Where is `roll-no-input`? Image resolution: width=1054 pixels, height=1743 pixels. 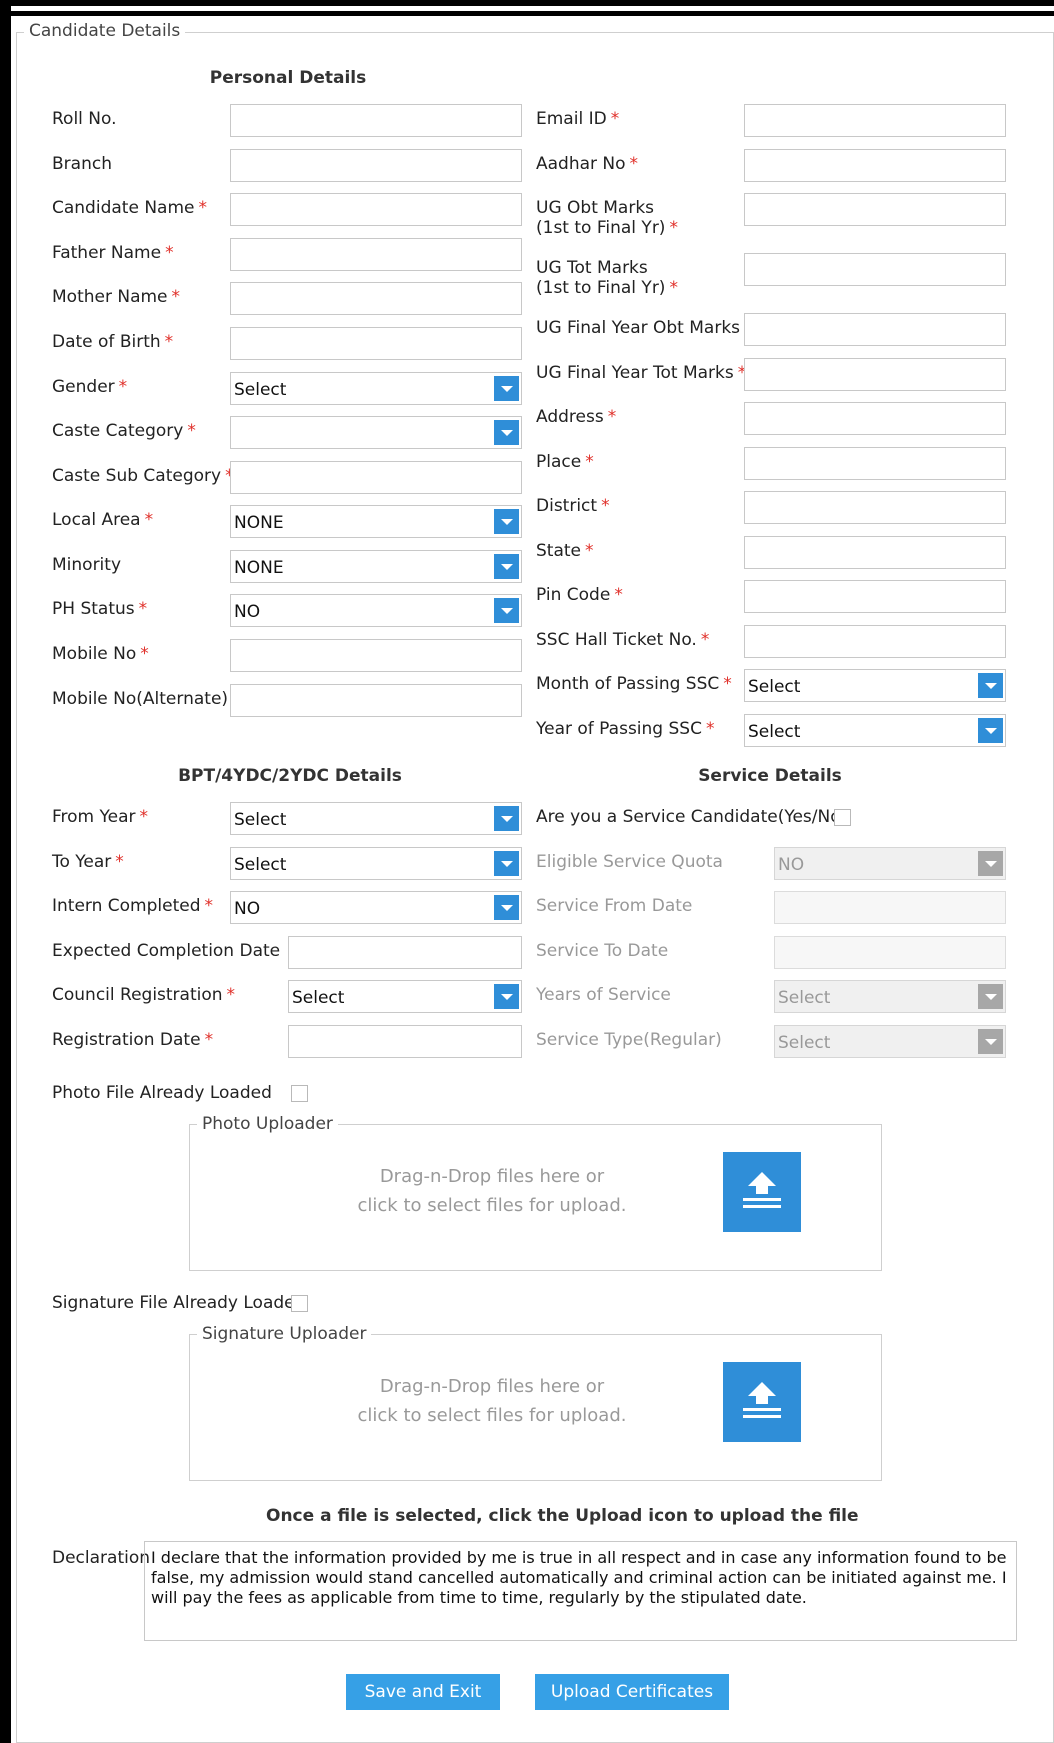
roll-no-input is located at coordinates (376, 120).